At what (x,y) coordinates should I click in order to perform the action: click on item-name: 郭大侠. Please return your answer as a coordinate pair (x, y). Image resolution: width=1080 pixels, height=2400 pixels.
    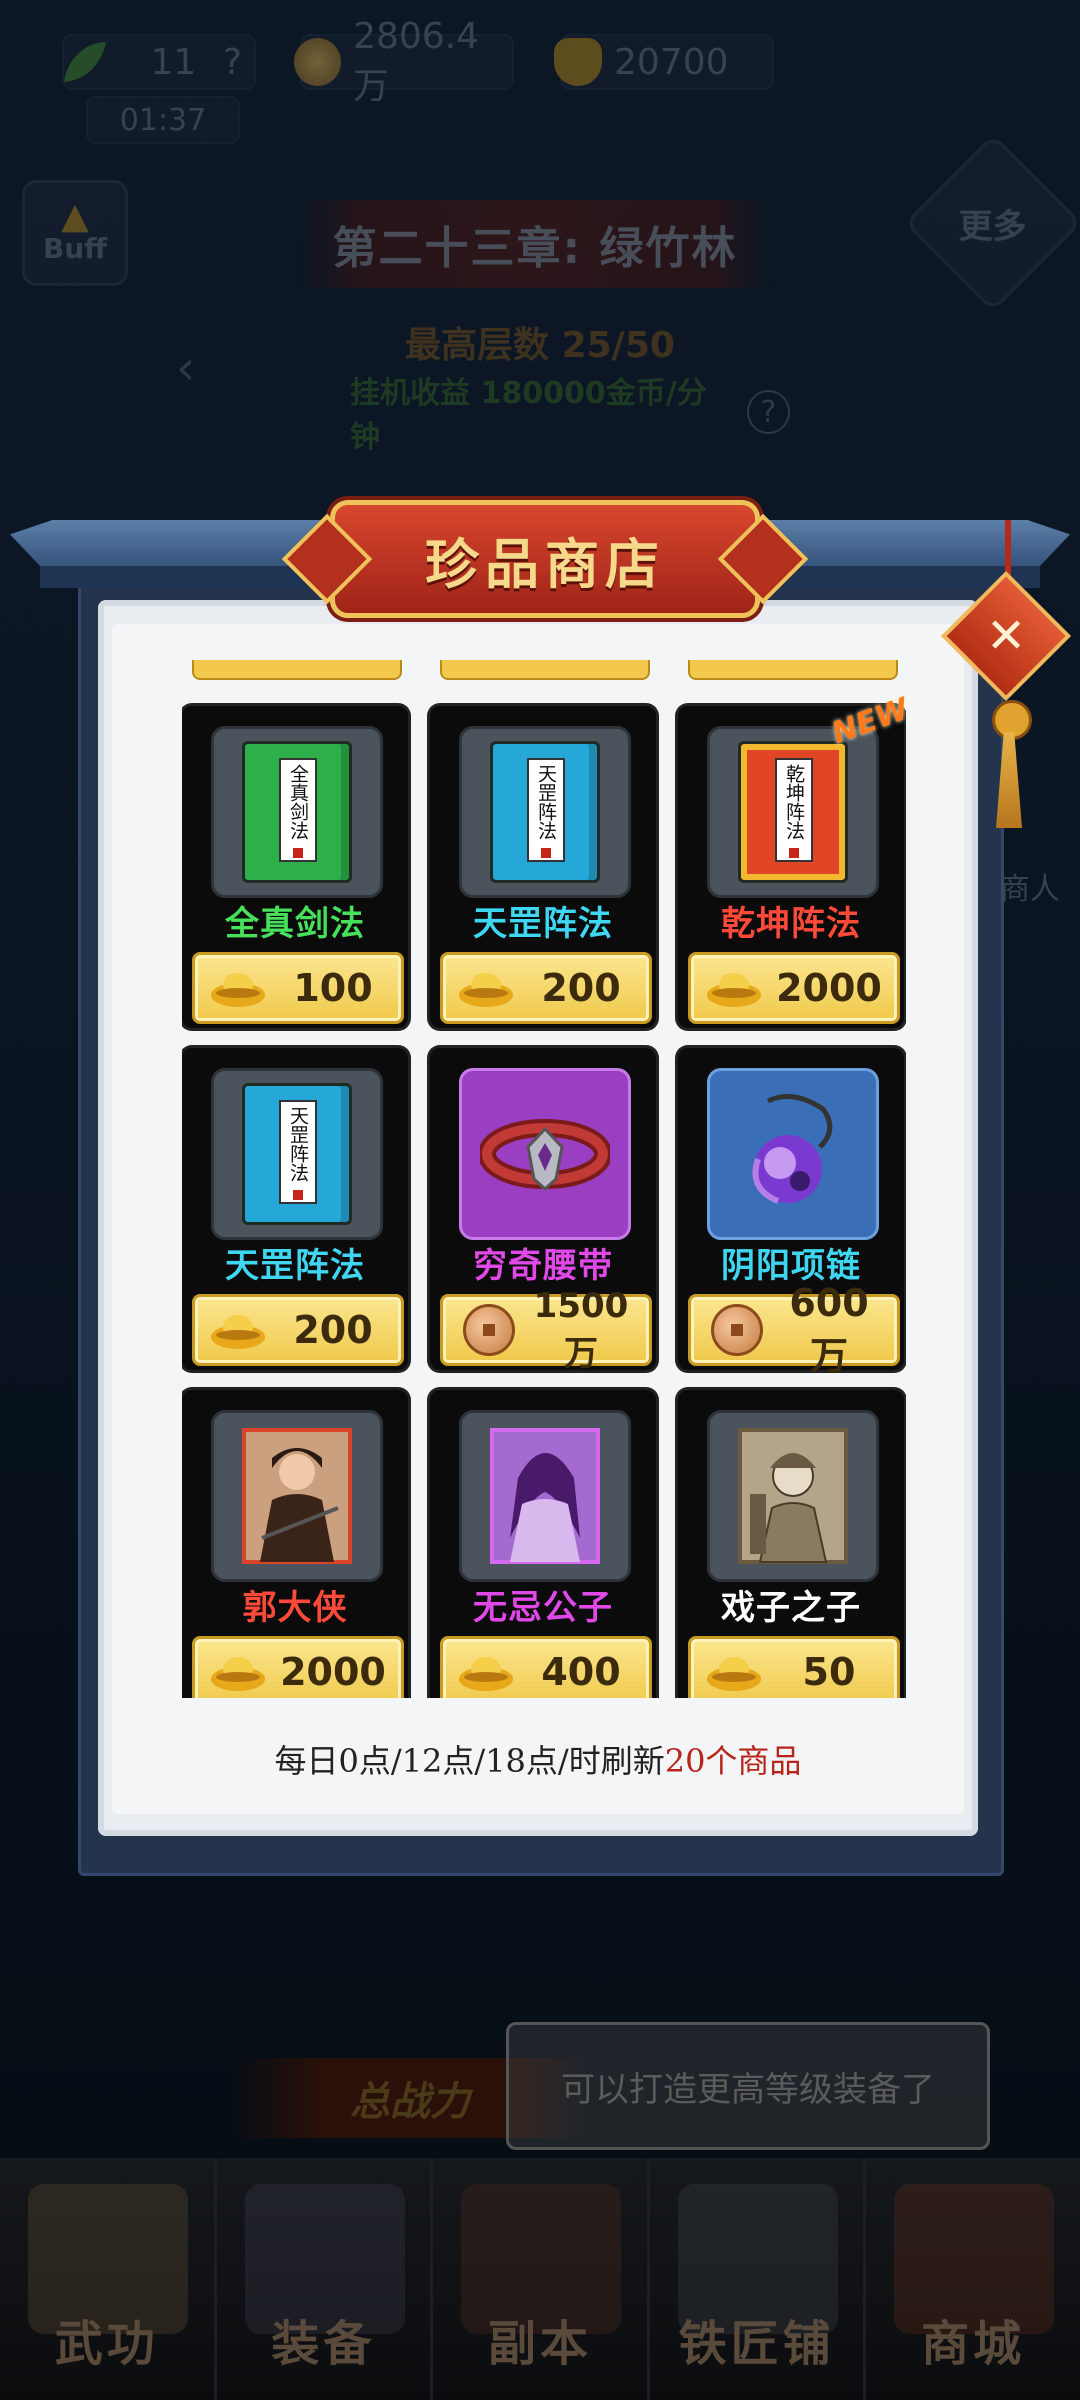
    Looking at the image, I should click on (295, 1608).